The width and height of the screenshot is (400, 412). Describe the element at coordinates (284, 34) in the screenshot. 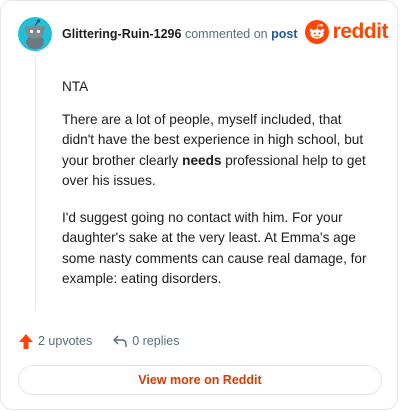

I see `post-link: post` at that location.